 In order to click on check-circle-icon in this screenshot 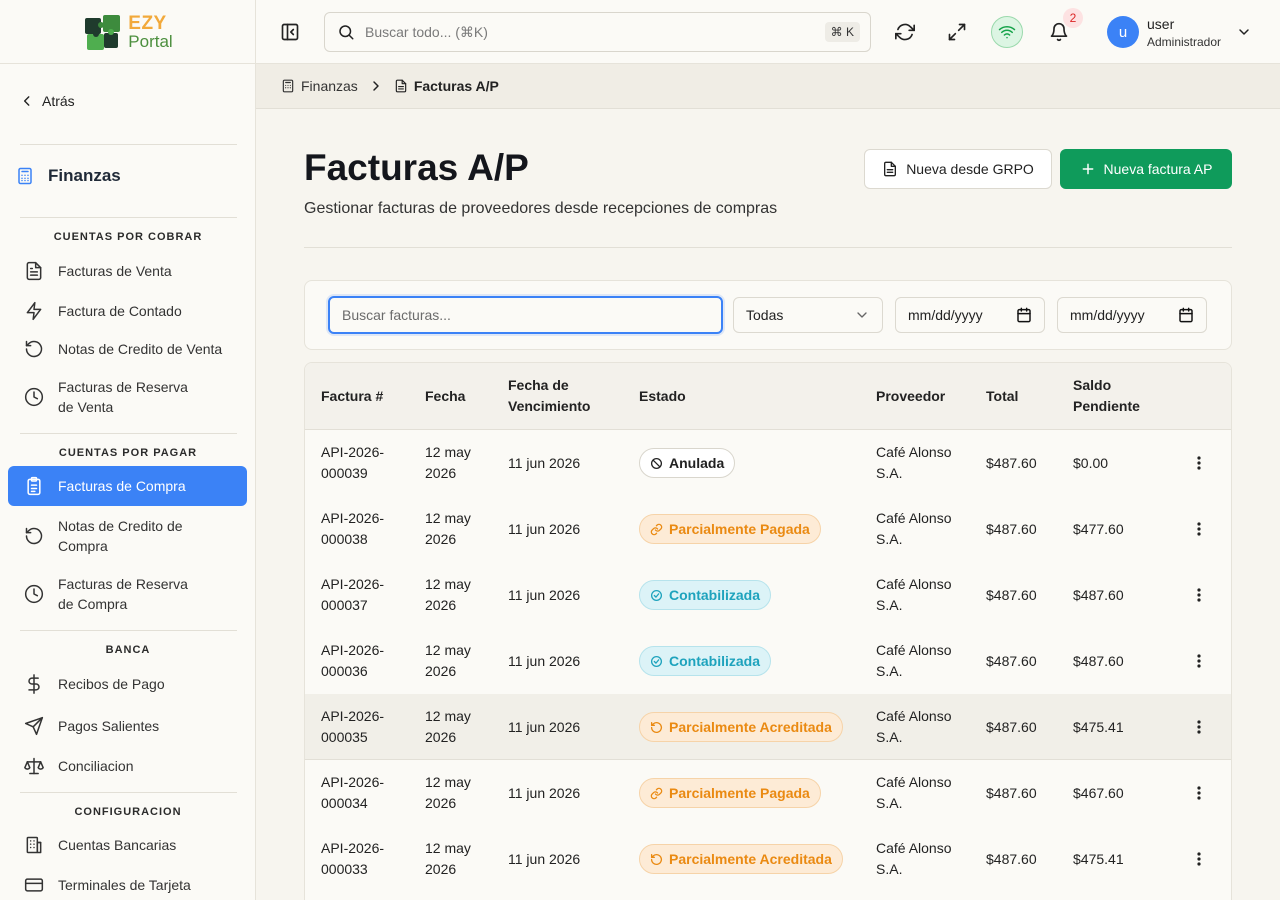, I will do `click(656, 661)`.